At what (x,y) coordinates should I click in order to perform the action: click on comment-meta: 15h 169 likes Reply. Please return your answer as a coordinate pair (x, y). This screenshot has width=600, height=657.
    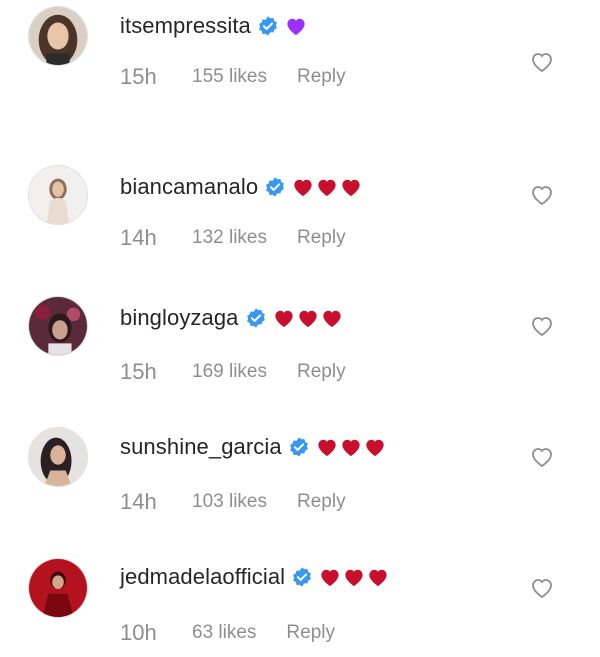
    Looking at the image, I should click on (233, 372).